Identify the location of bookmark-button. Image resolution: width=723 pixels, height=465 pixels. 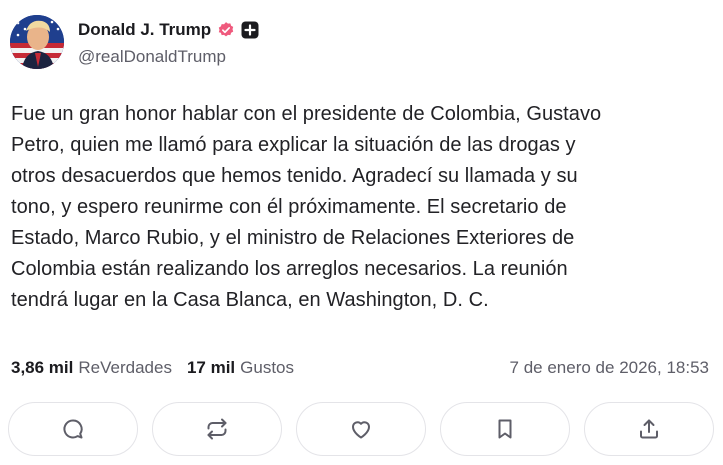
(505, 429).